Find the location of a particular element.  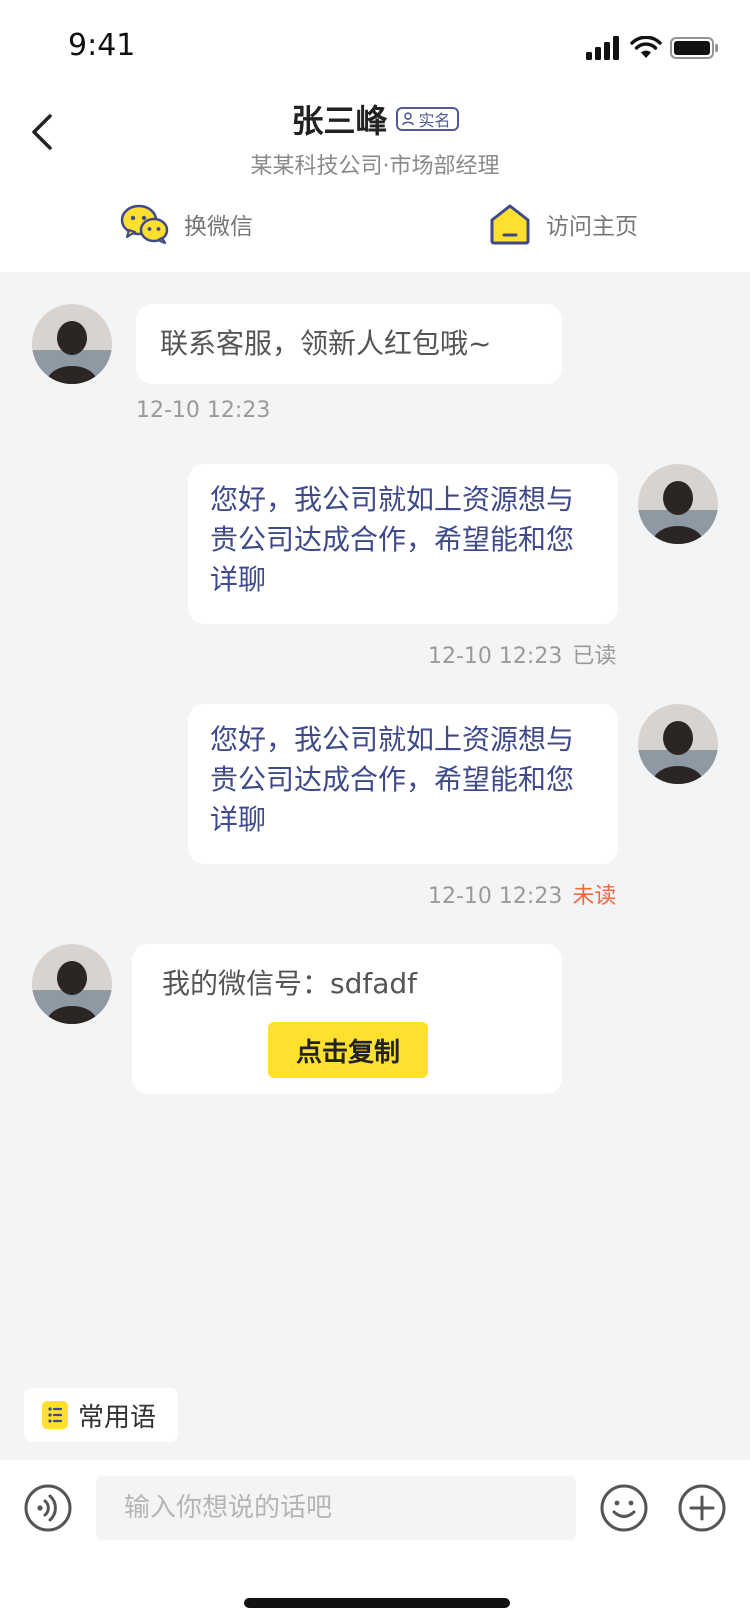

contact-name: 张三峰 is located at coordinates (339, 121).